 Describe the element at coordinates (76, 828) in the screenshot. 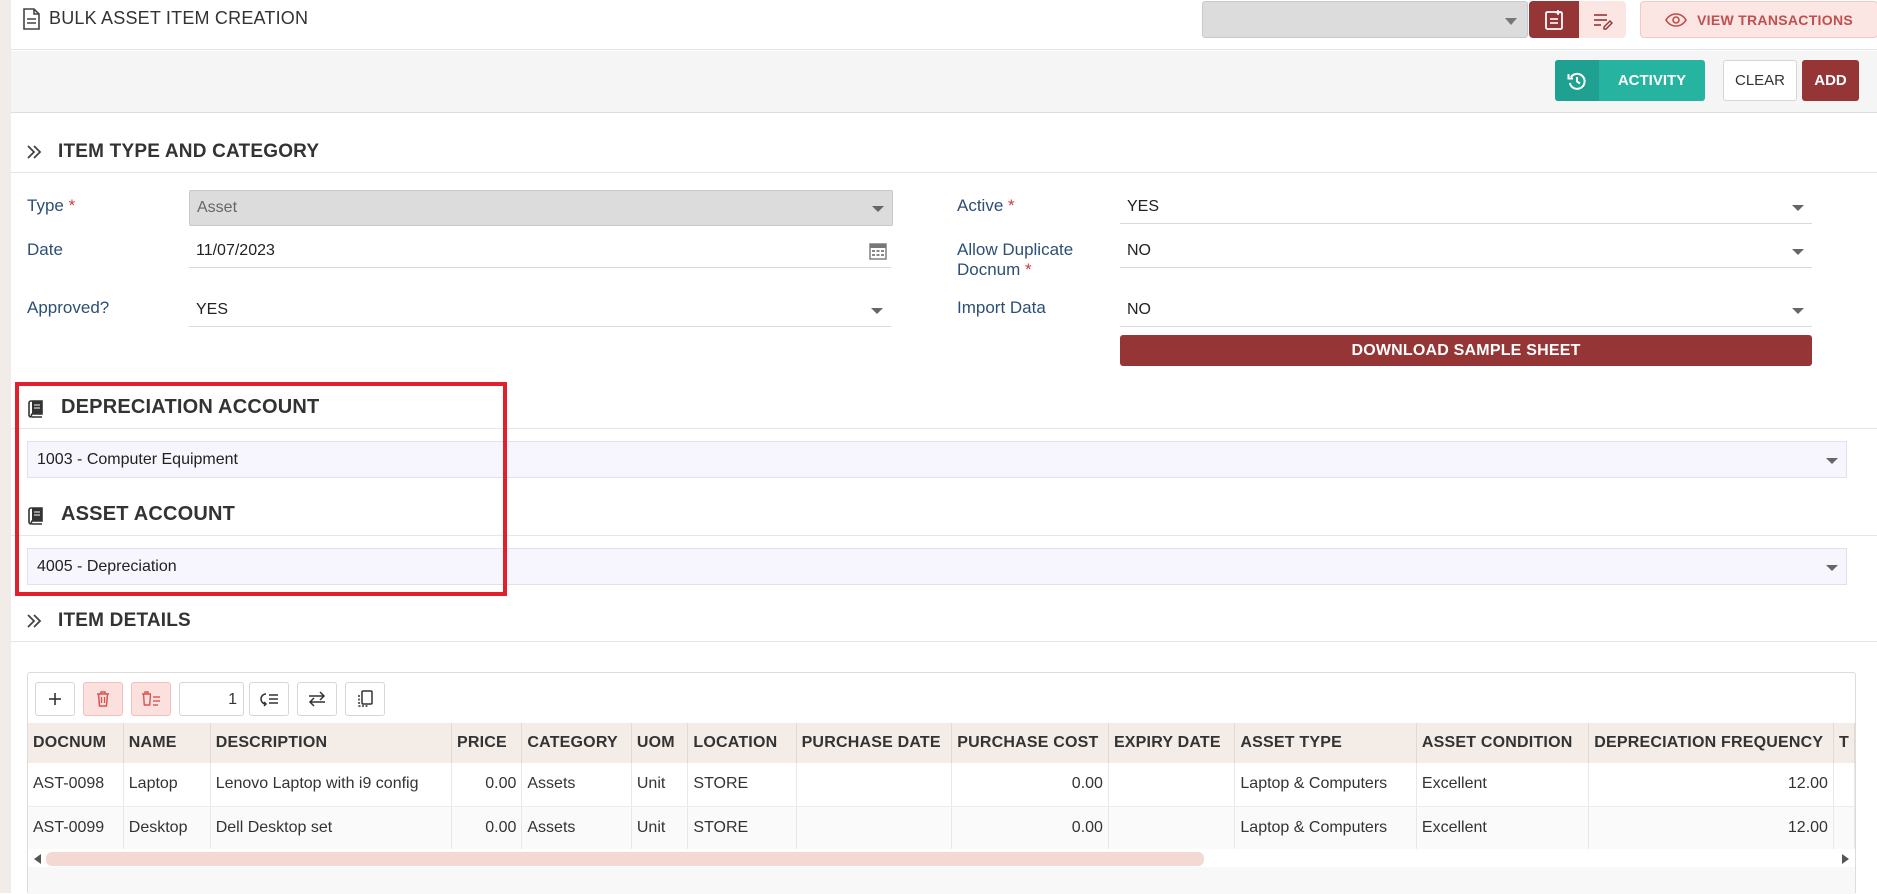

I see `cell-docnum: AST-0099` at that location.